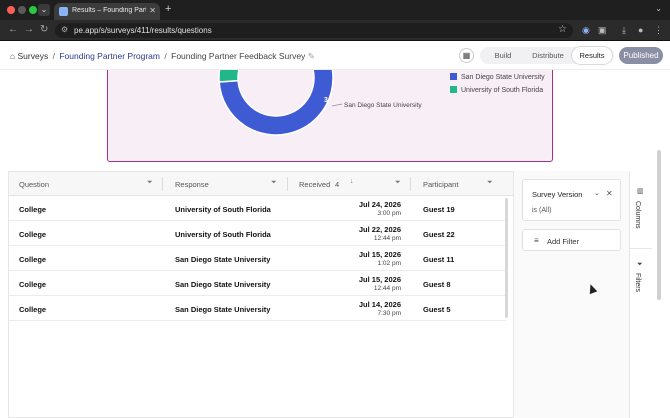  What do you see at coordinates (22, 10) in the screenshot?
I see `minimize-window-button` at bounding box center [22, 10].